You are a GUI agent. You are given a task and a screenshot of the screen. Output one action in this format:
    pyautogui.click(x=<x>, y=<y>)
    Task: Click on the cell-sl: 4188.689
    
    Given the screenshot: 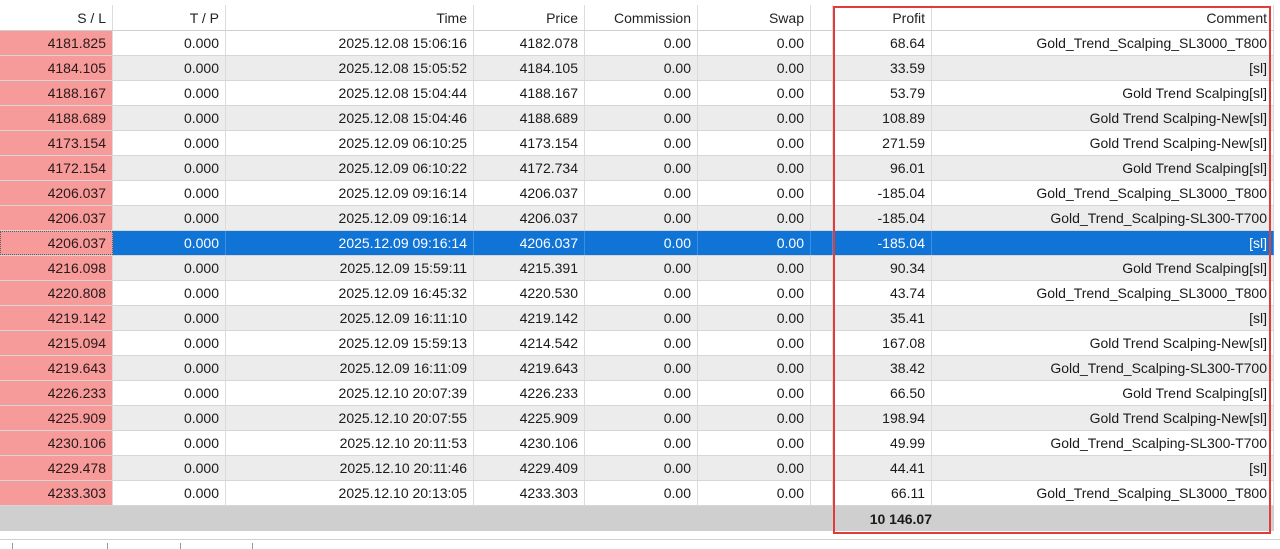 What is the action you would take?
    pyautogui.click(x=56, y=118)
    